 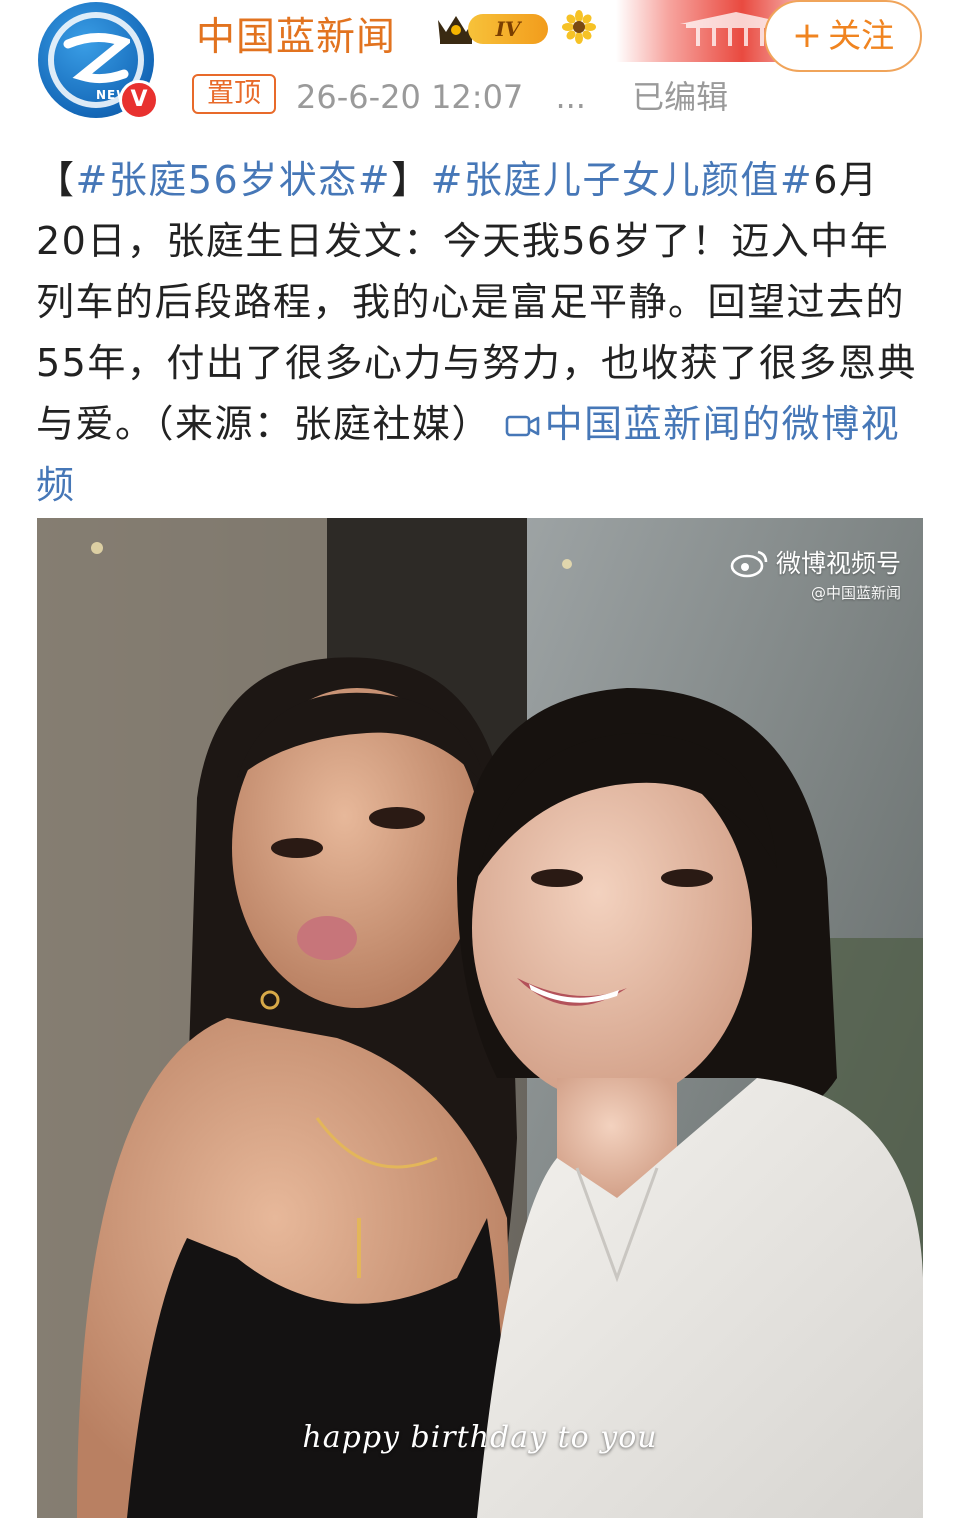 I want to click on edited-label: 已编辑, so click(x=680, y=97).